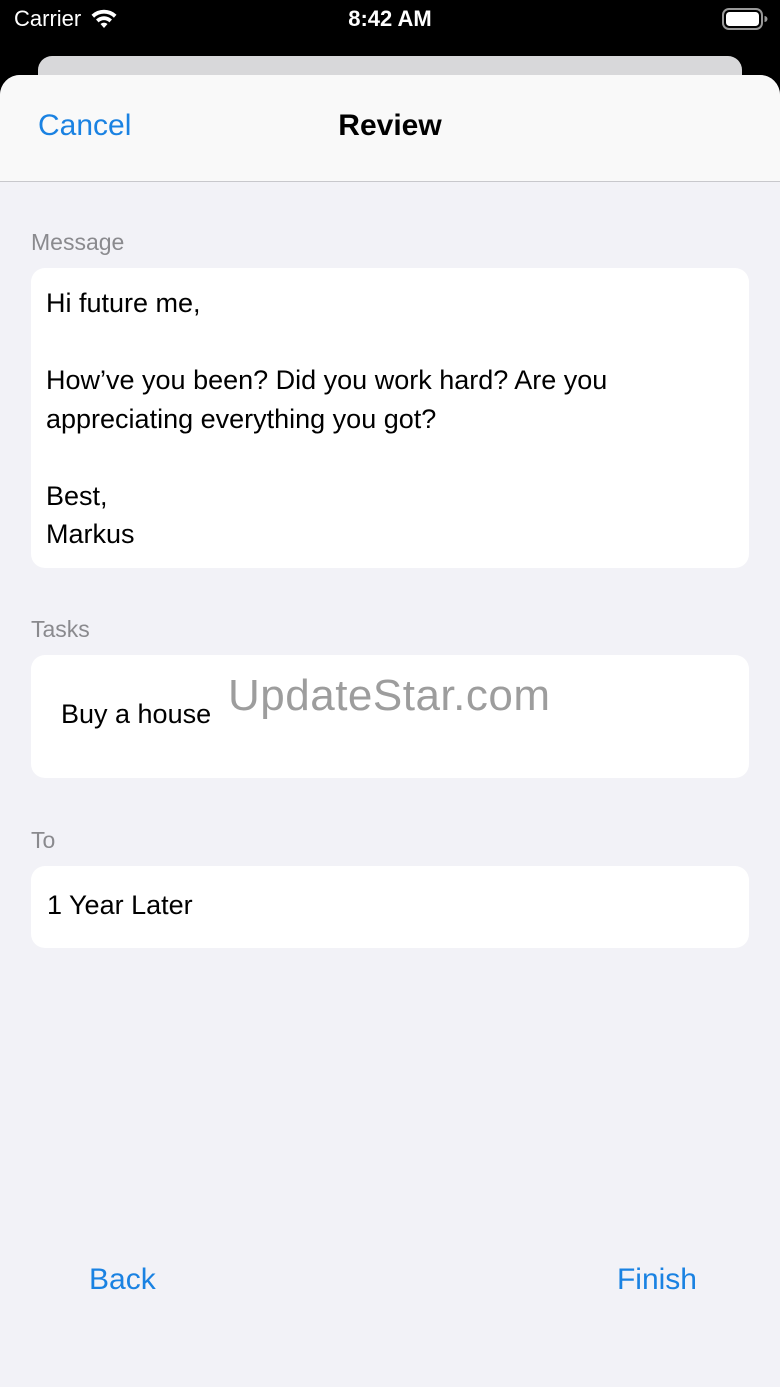  Describe the element at coordinates (122, 1280) in the screenshot. I see `back-button: Back` at that location.